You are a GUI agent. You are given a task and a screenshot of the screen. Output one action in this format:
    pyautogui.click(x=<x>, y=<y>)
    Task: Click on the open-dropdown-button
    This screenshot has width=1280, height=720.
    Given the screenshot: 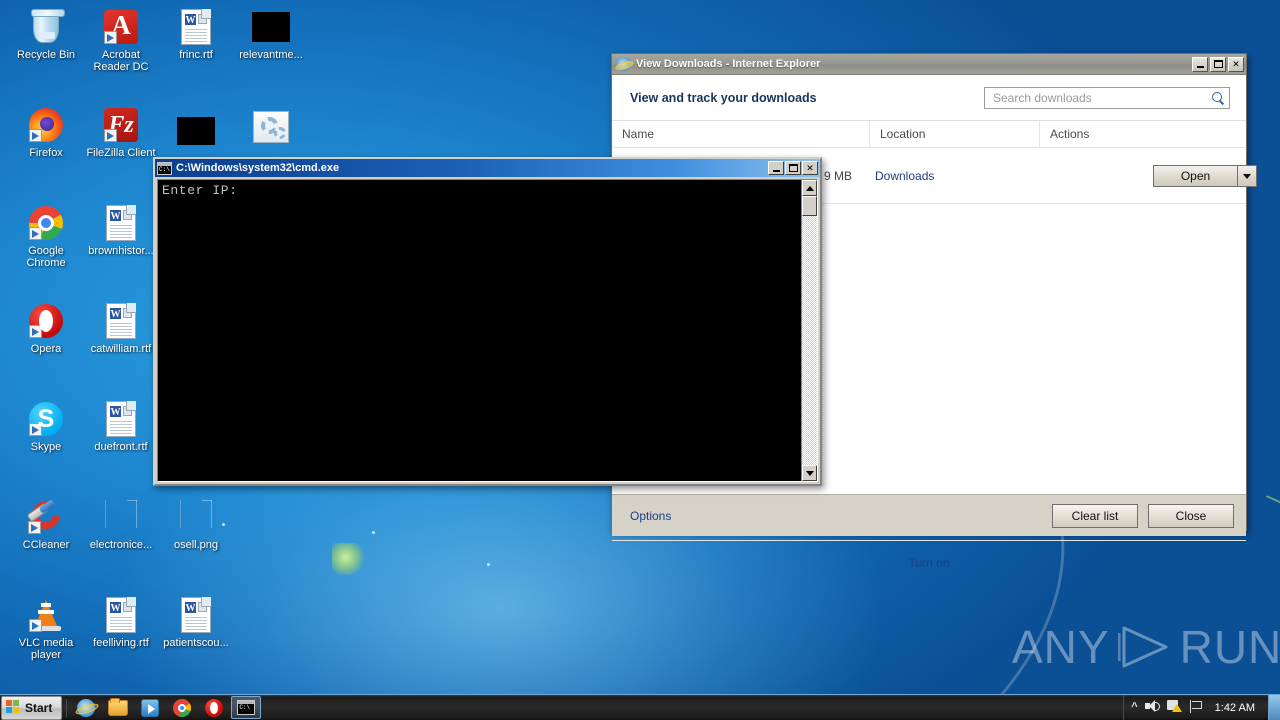 What is the action you would take?
    pyautogui.click(x=1247, y=176)
    